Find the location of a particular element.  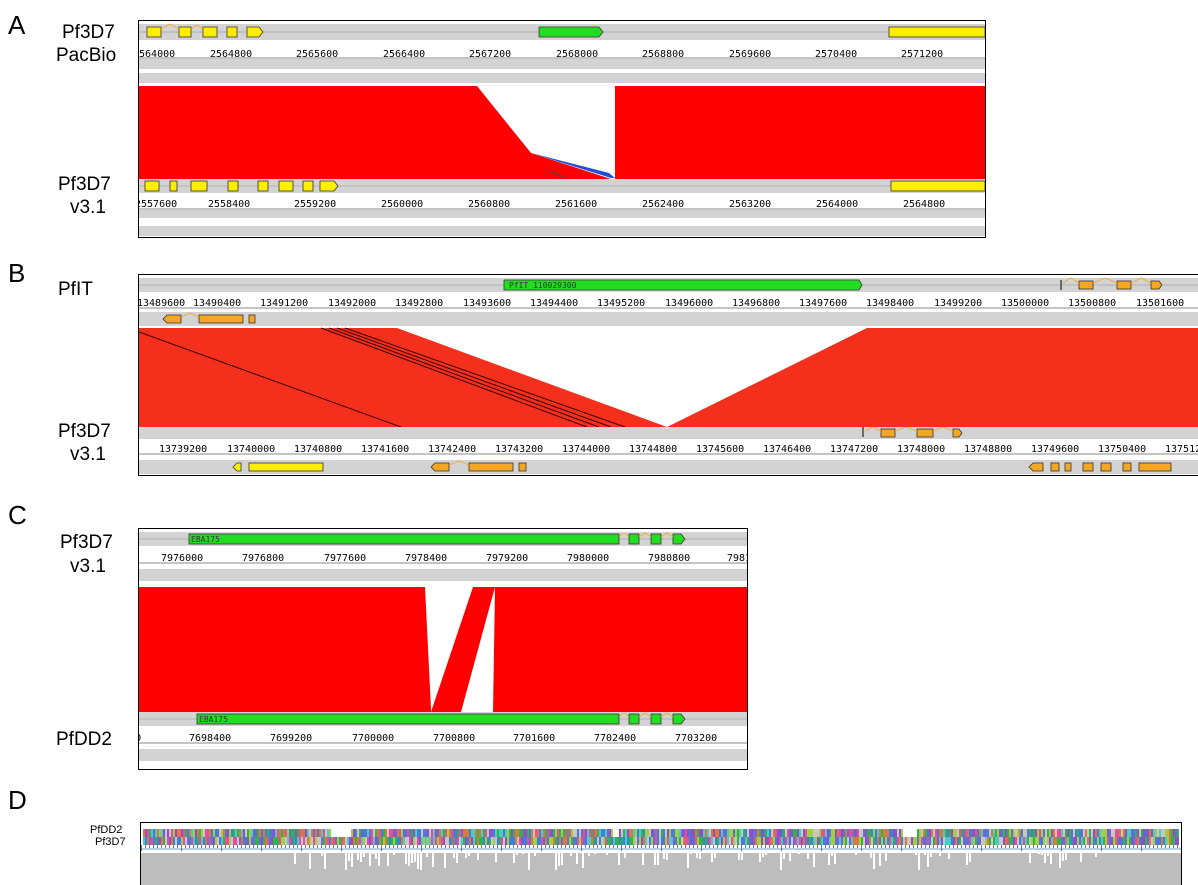

tick-label: 13739200 is located at coordinates (183, 449).